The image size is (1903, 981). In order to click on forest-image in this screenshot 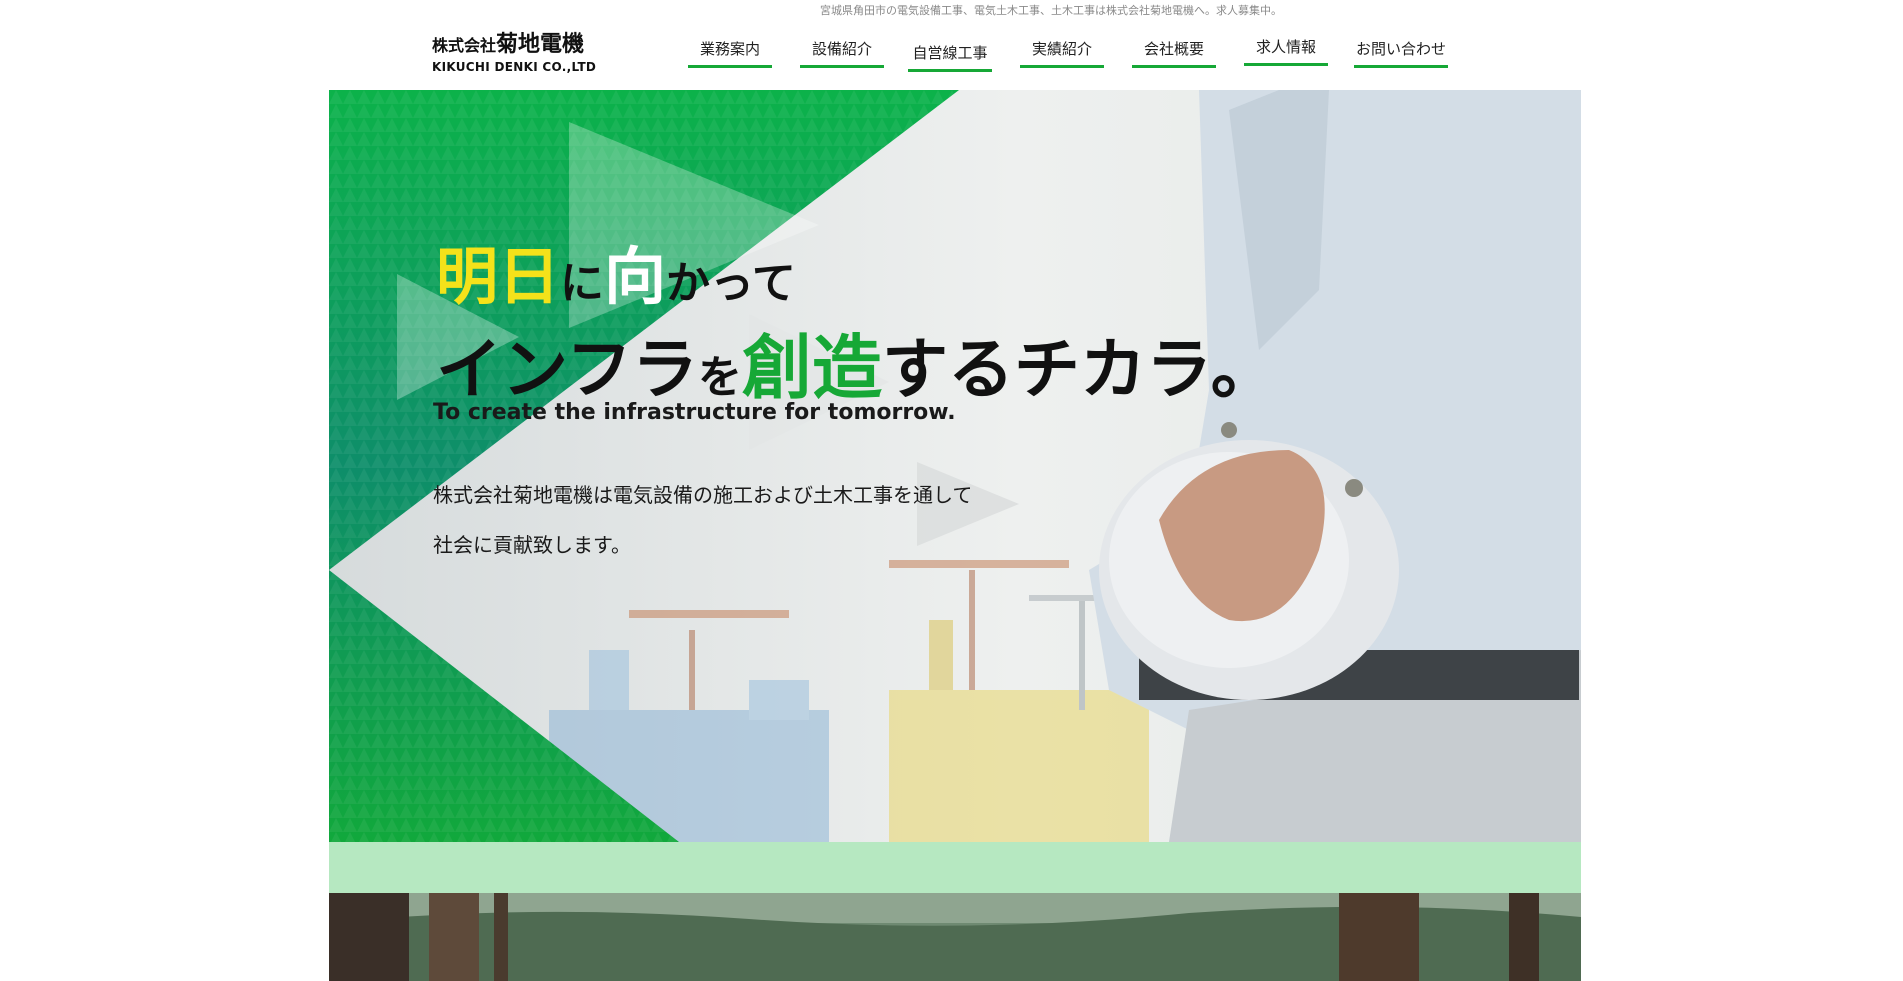, I will do `click(955, 937)`.